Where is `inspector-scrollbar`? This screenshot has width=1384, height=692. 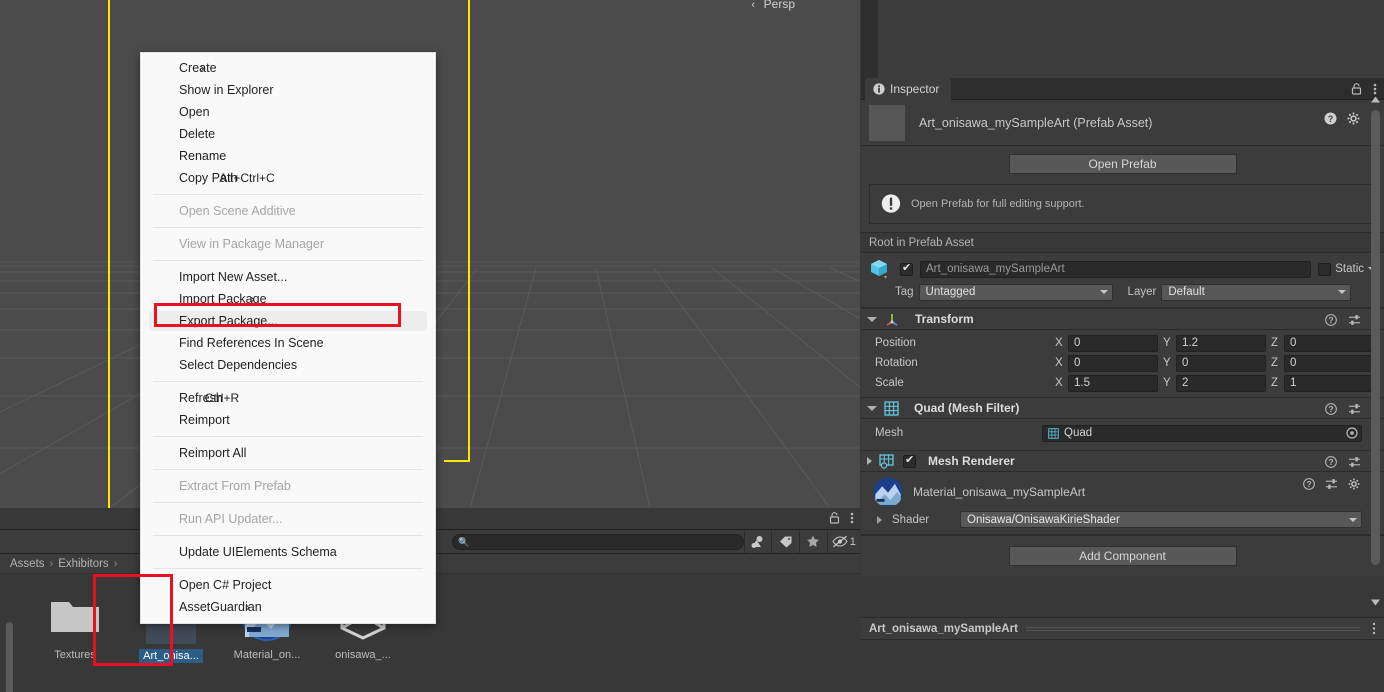
inspector-scrollbar is located at coordinates (1375, 351).